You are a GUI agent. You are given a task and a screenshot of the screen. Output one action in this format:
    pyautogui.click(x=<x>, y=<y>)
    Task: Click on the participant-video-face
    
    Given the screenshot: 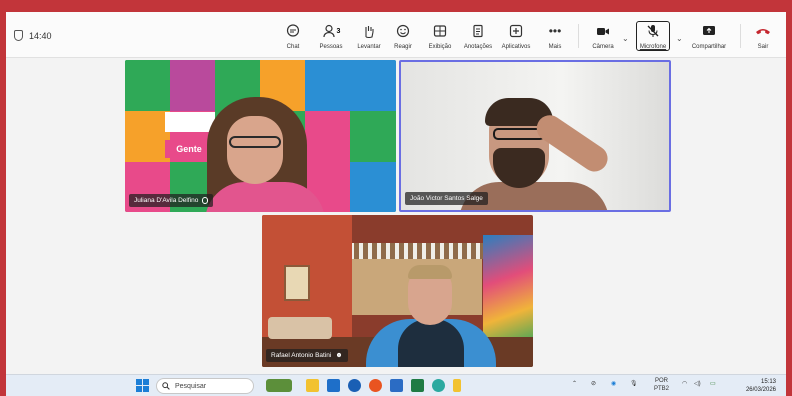 What is the action you would take?
    pyautogui.click(x=255, y=150)
    